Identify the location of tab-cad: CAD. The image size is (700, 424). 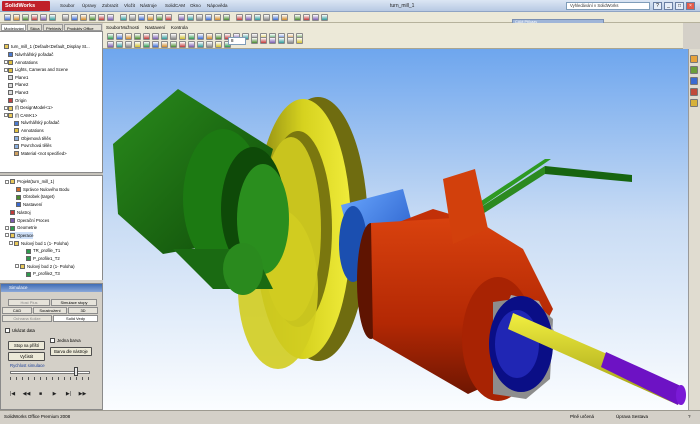
(17, 310).